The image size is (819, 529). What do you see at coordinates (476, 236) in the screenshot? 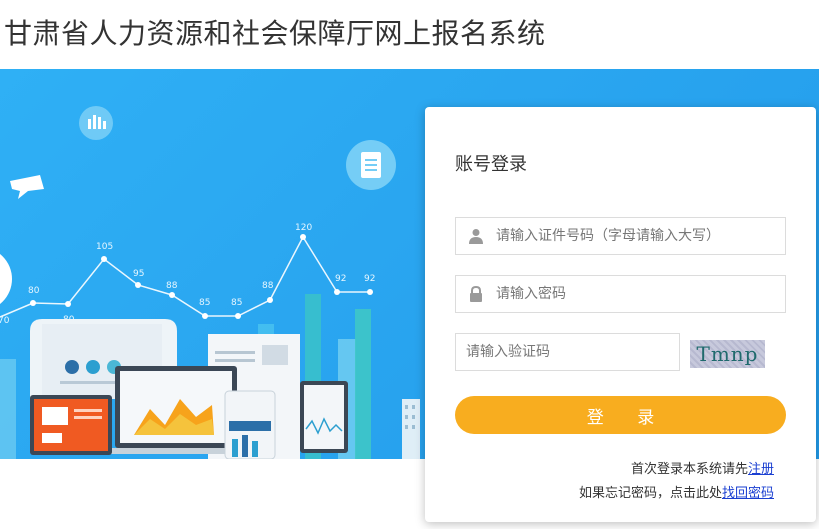
I see `user-icon` at bounding box center [476, 236].